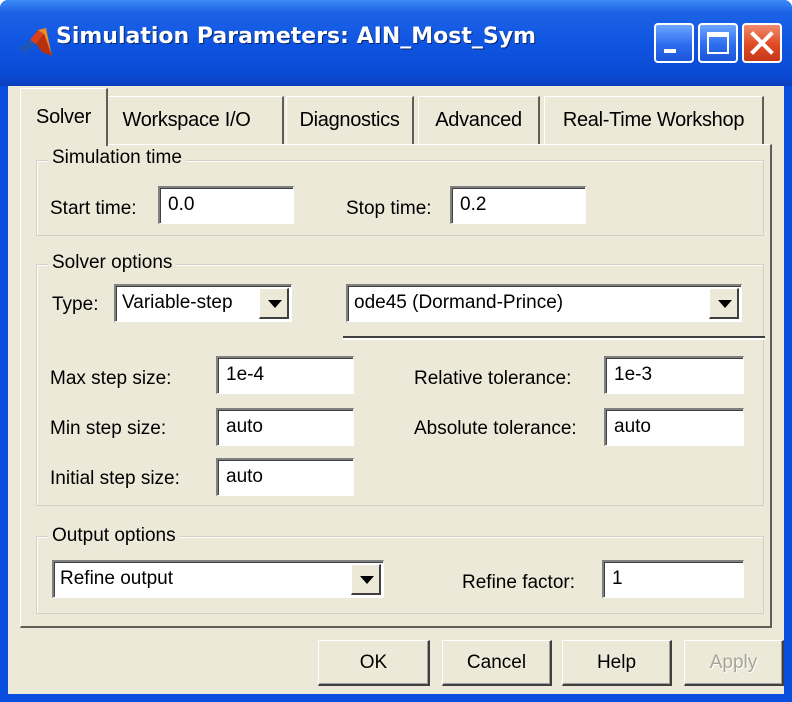 Image resolution: width=792 pixels, height=702 pixels. Describe the element at coordinates (218, 579) in the screenshot. I see `output-options-select: Refine output` at that location.